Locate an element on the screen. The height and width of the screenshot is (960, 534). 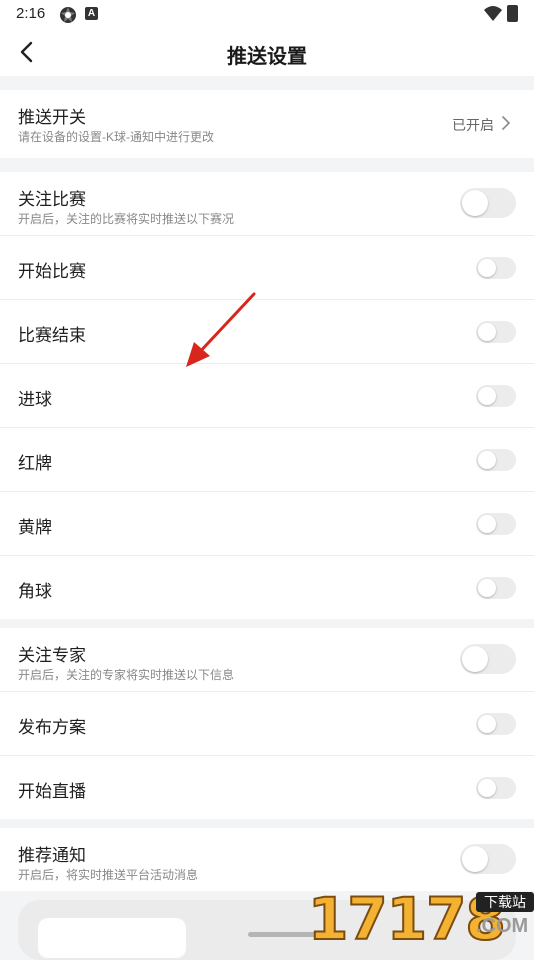
push-switch-status: 已开启 is located at coordinates (473, 125).